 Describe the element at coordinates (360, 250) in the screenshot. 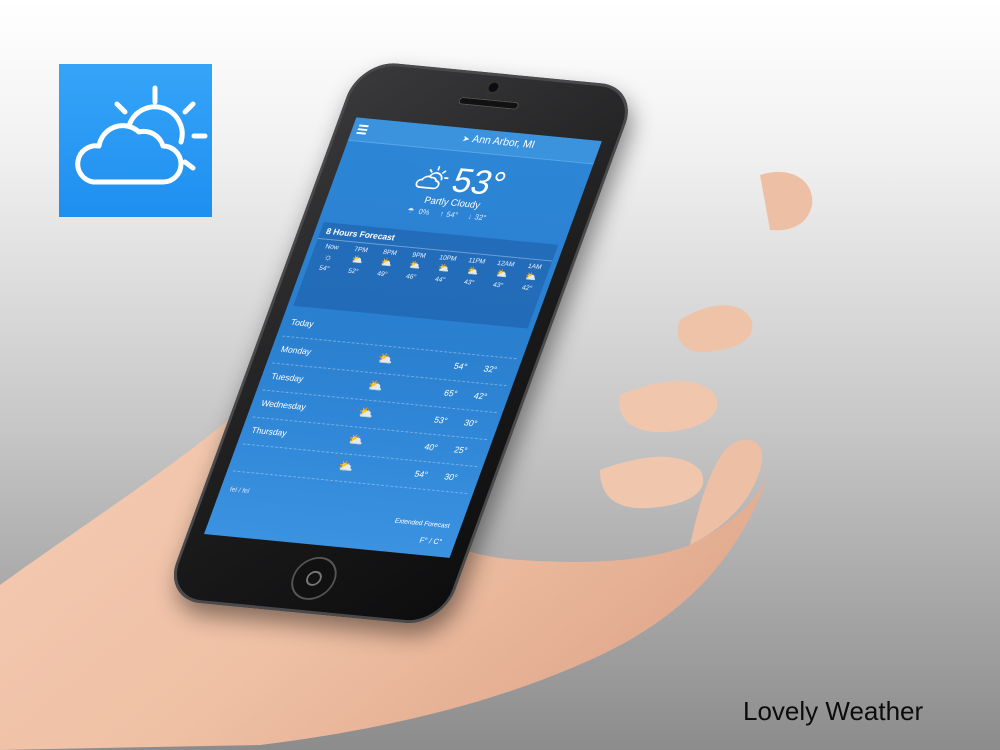

I see `hour-time: 7PM` at that location.